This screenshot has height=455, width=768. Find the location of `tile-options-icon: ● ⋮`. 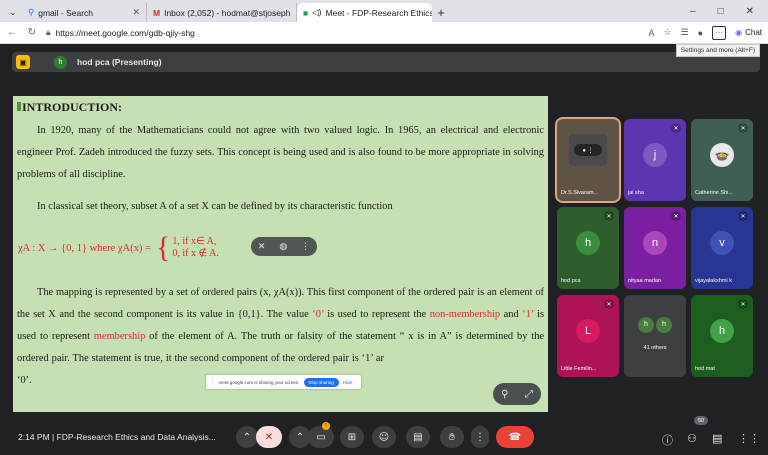

tile-options-icon: ● ⋮ is located at coordinates (588, 150).